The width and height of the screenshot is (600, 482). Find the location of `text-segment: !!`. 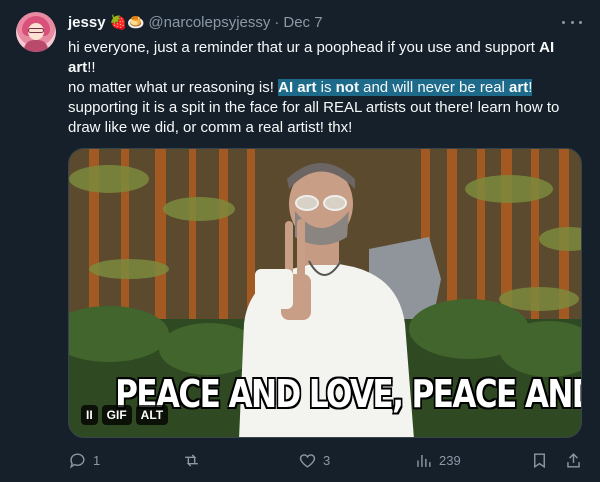

text-segment: !! is located at coordinates (91, 67).